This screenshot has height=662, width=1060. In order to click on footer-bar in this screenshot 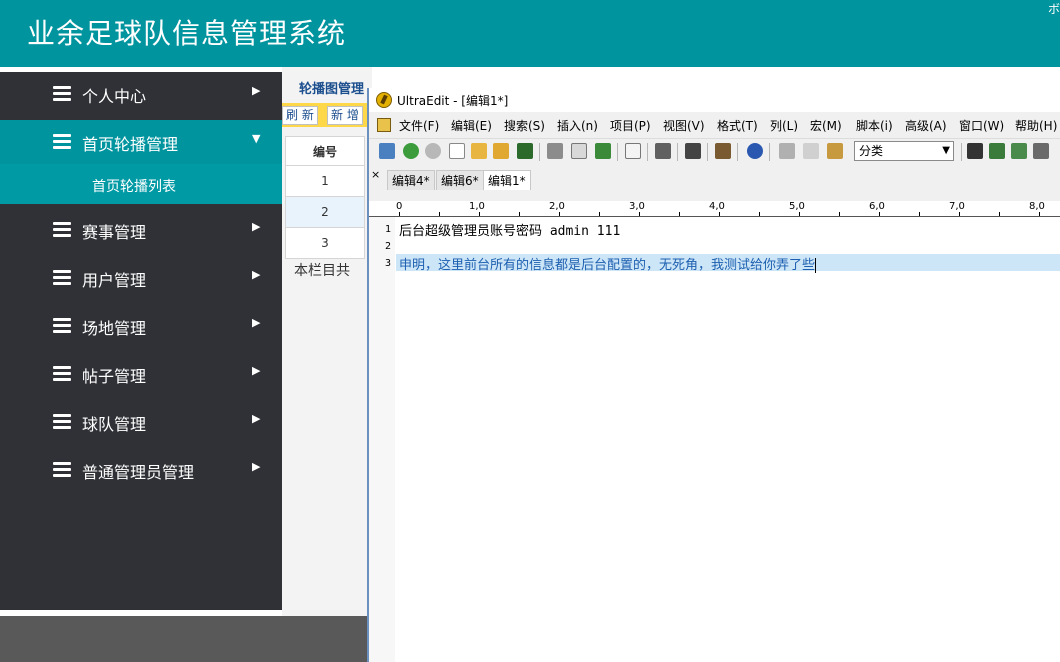, I will do `click(185, 639)`.